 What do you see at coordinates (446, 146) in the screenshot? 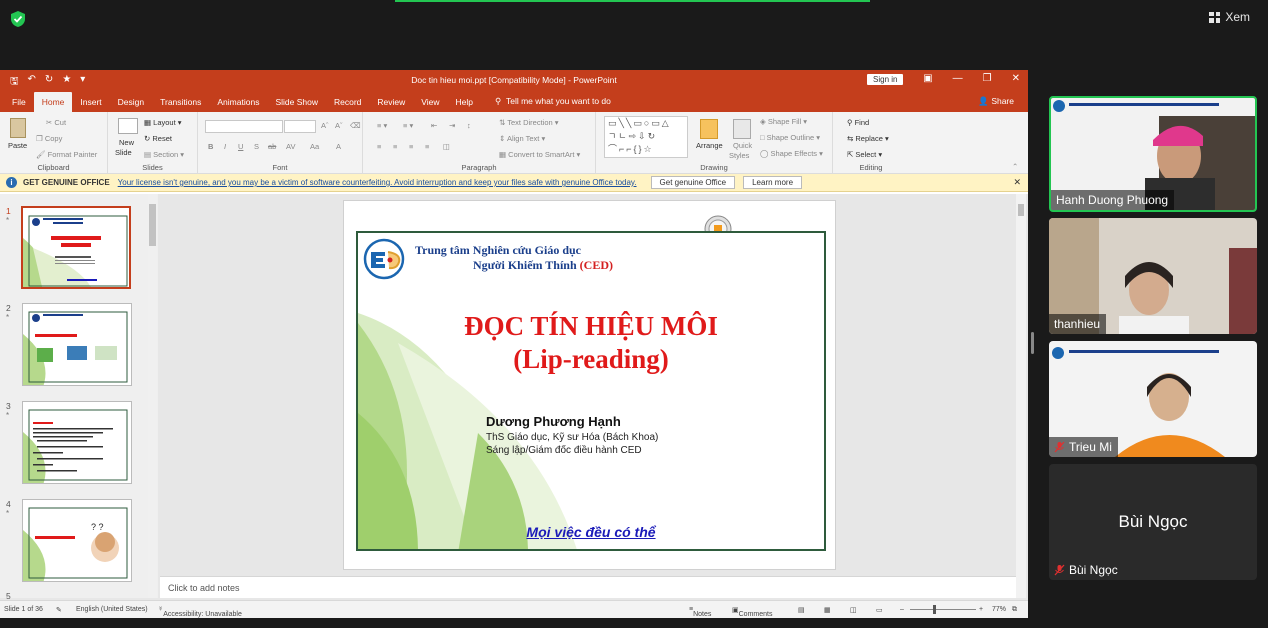
I see `columns-icon: ◫` at bounding box center [446, 146].